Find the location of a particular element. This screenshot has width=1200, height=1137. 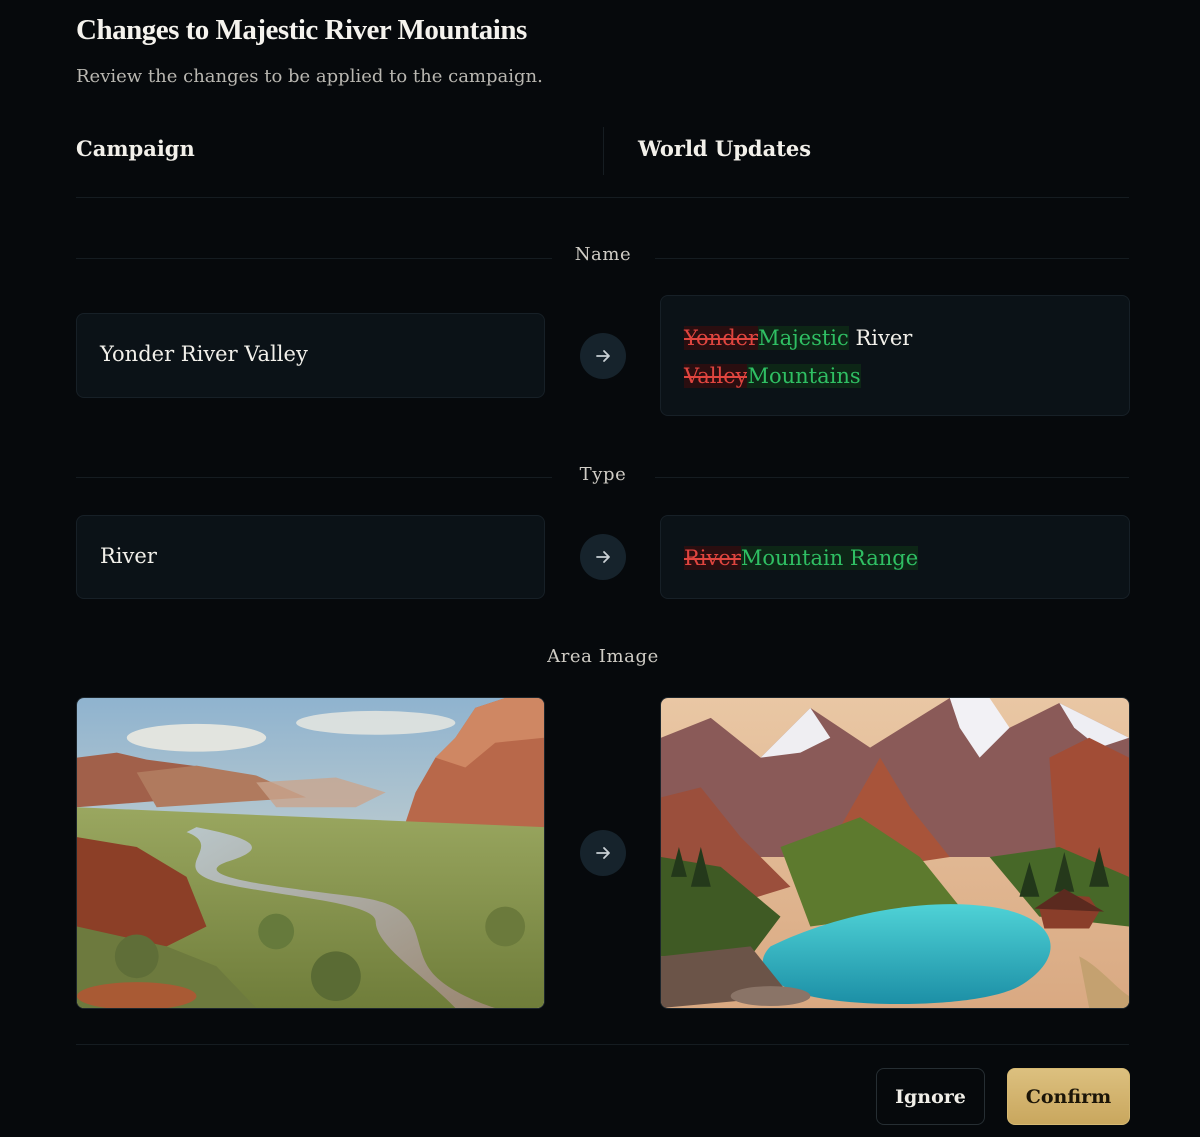

footer-divider is located at coordinates (602, 1044).